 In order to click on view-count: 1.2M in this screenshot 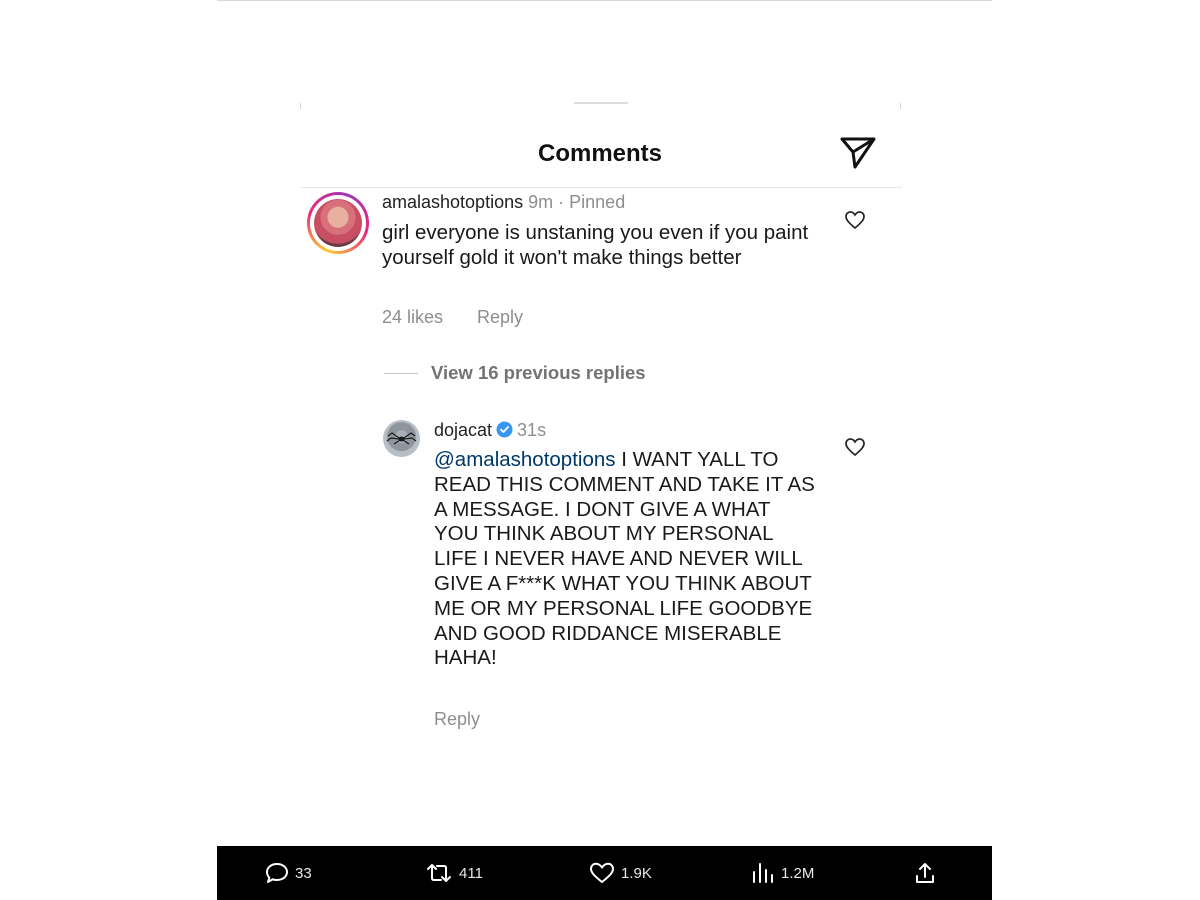, I will do `click(798, 873)`.